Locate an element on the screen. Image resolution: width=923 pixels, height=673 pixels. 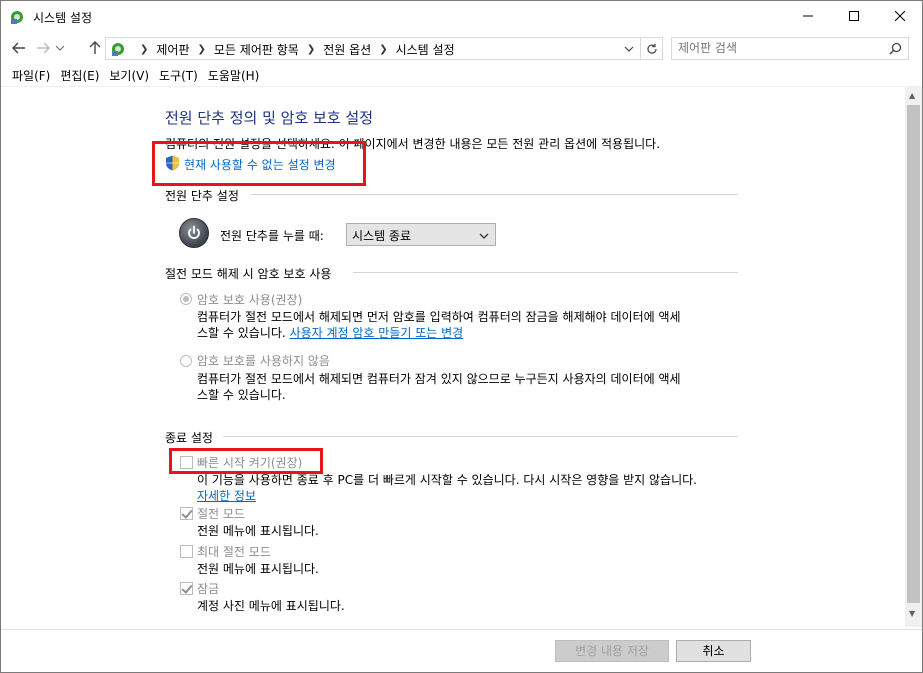
dialog-footer: 변경 내용 저장 취소 is located at coordinates (461, 650).